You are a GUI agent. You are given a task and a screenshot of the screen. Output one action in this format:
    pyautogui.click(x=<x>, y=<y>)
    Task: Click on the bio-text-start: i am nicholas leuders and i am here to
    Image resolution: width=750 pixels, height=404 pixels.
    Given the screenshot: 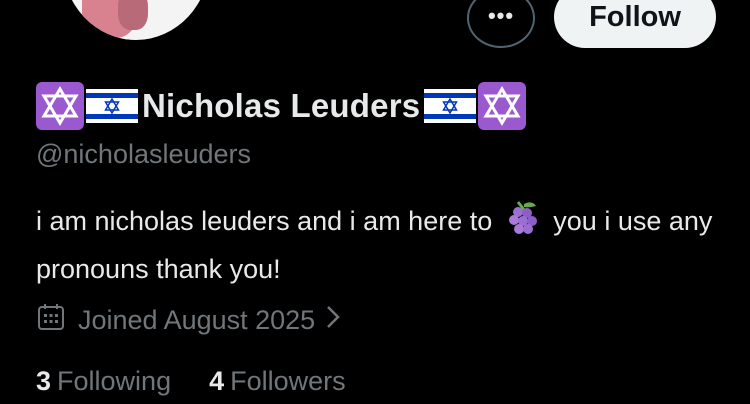 What is the action you would take?
    pyautogui.click(x=264, y=221)
    